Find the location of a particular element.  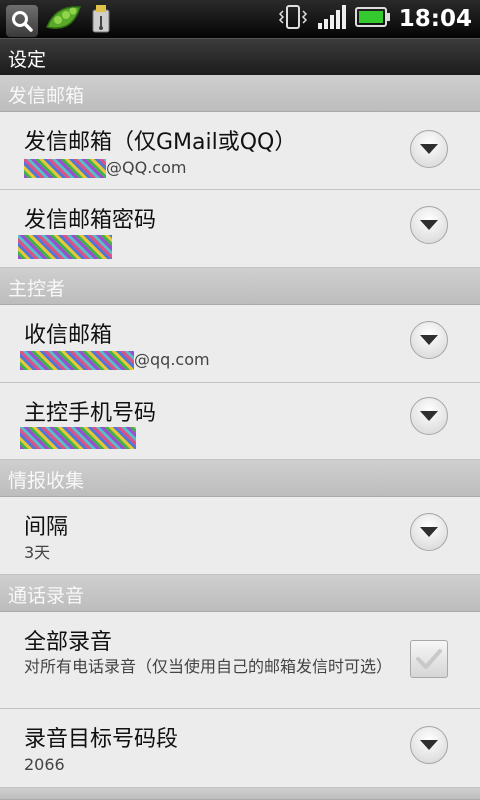

record-all-checkbox is located at coordinates (429, 659).